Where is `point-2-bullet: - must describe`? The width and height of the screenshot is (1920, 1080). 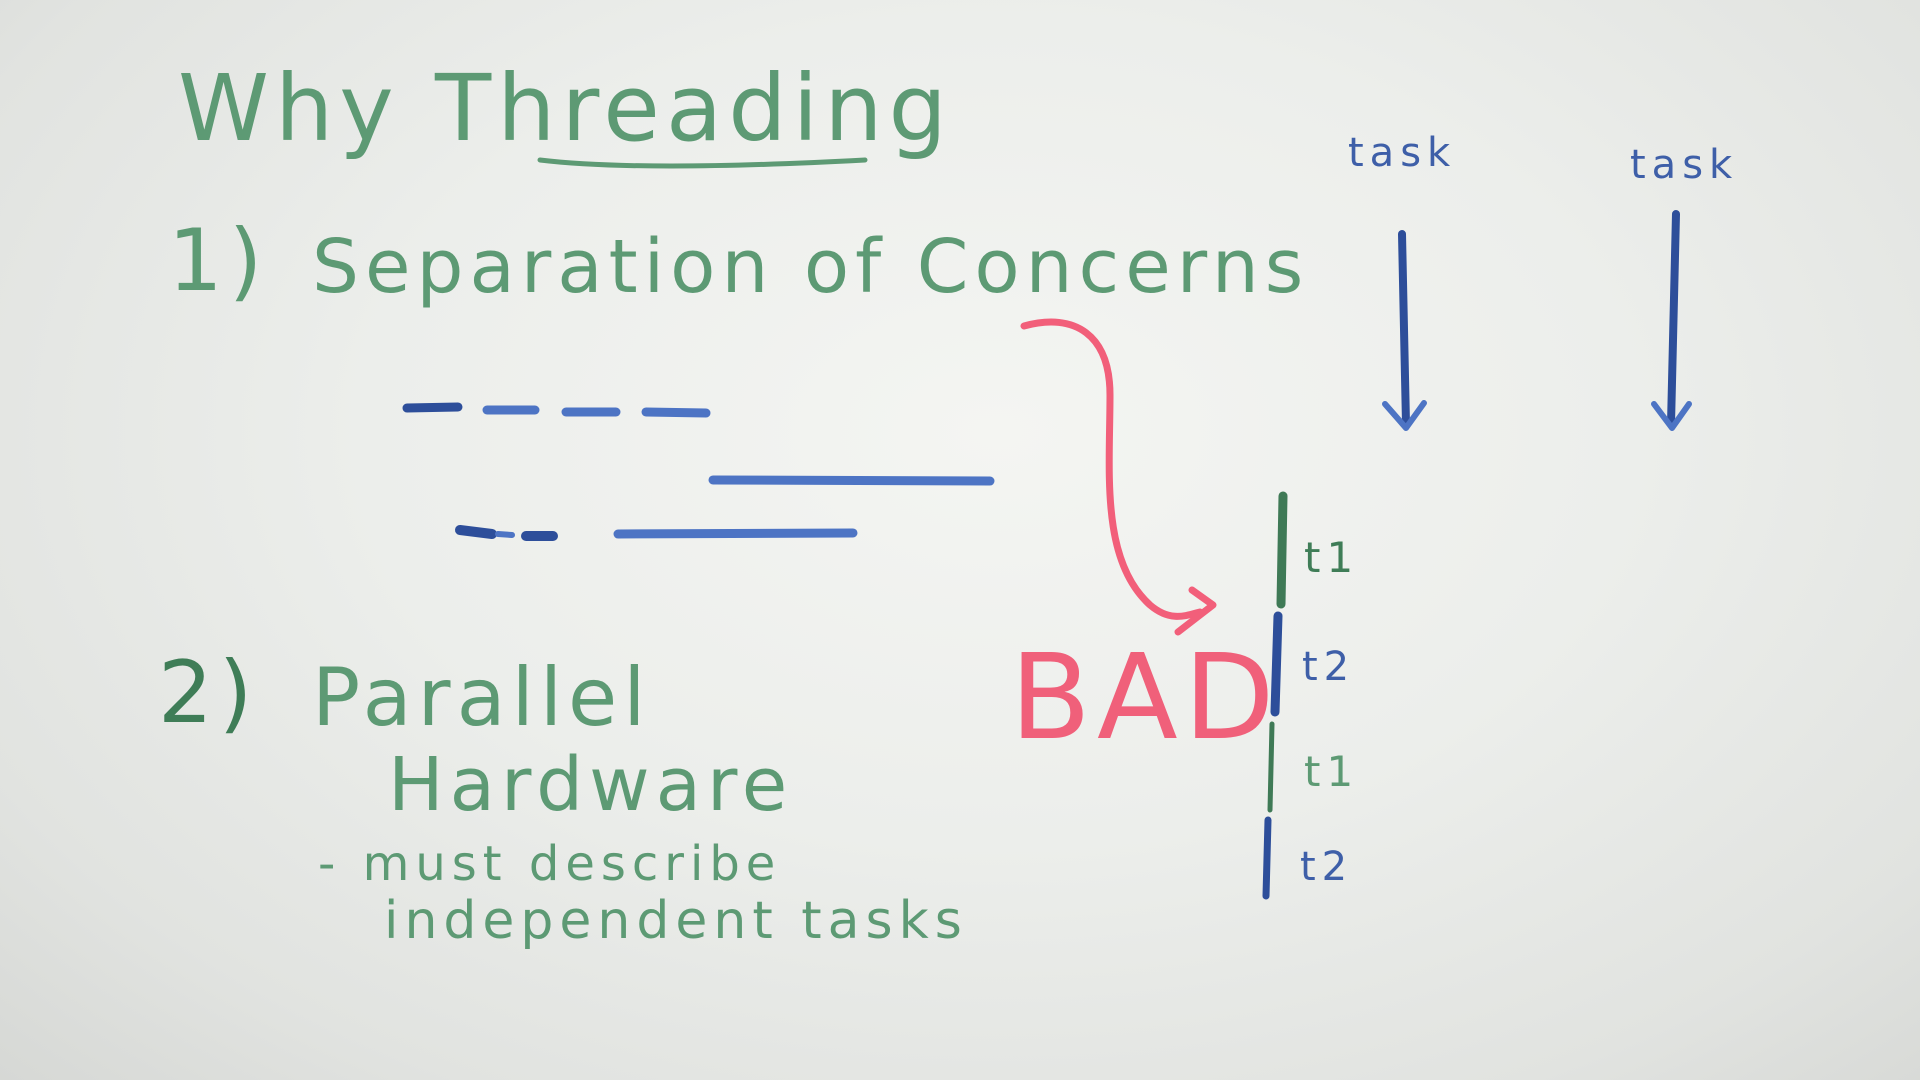 point-2-bullet: - must describe is located at coordinates (549, 864).